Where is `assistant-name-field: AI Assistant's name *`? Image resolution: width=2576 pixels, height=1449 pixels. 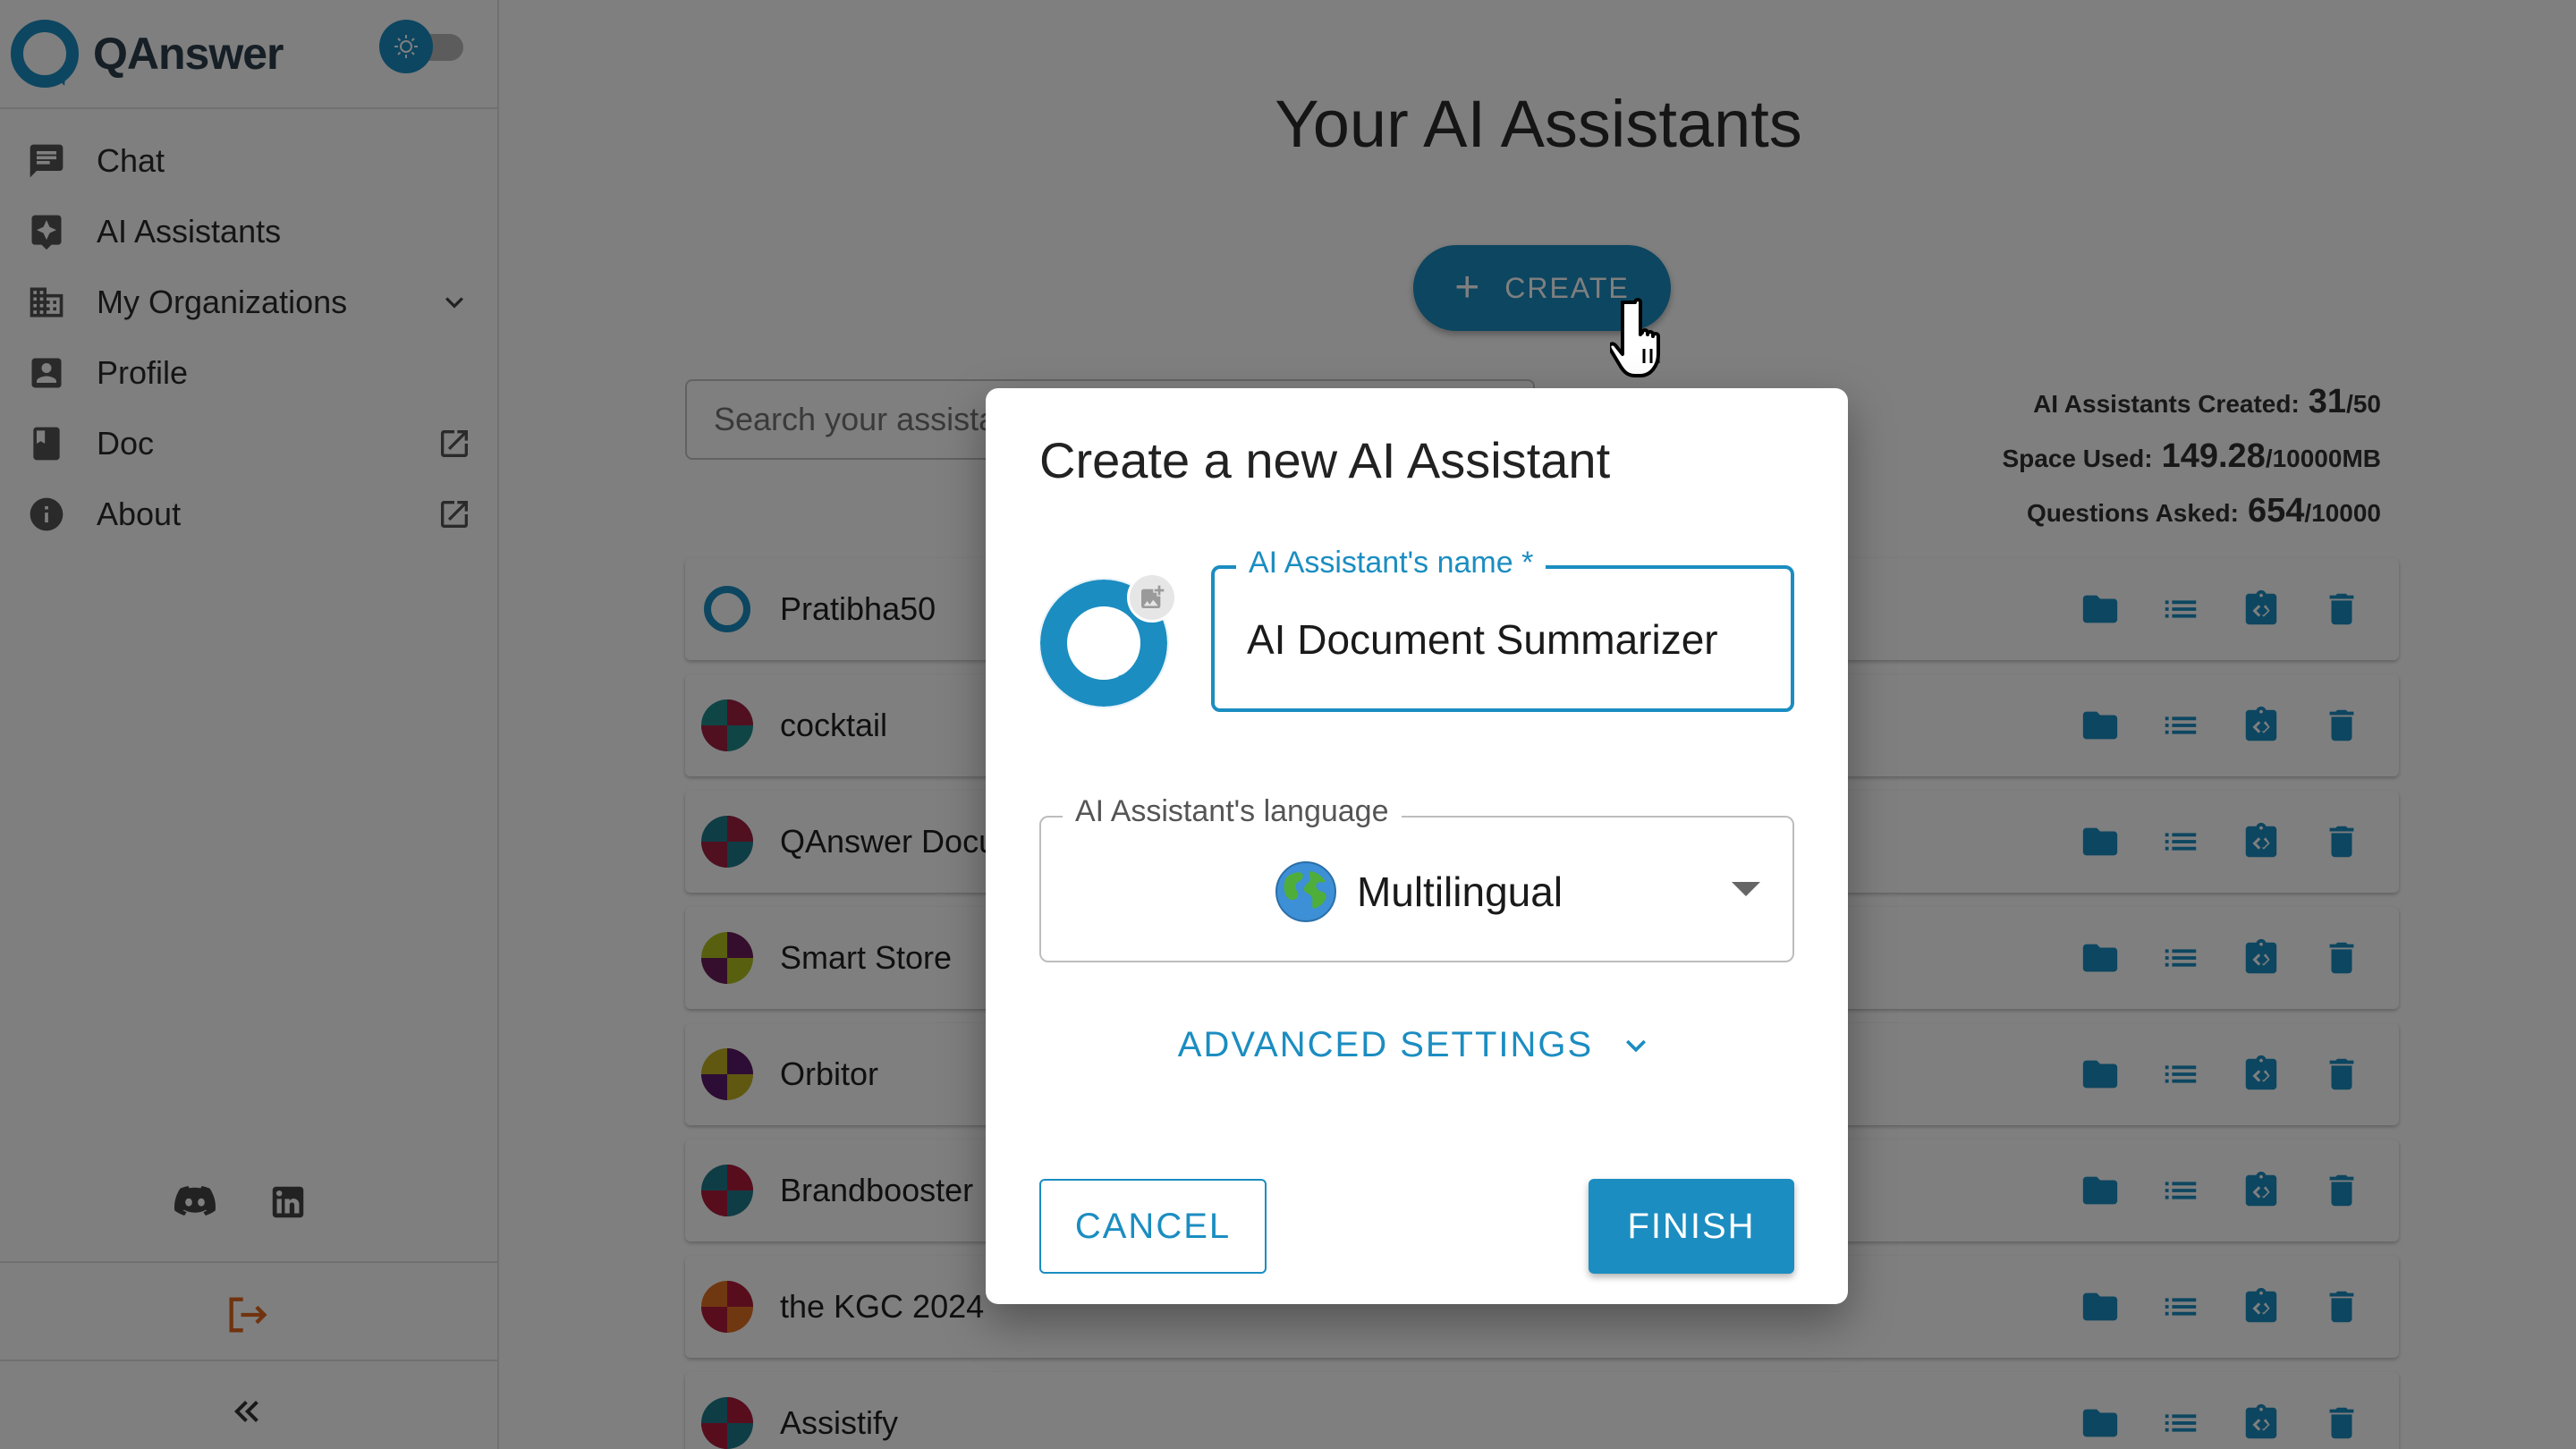
assistant-name-field: AI Assistant's name * is located at coordinates (1502, 629).